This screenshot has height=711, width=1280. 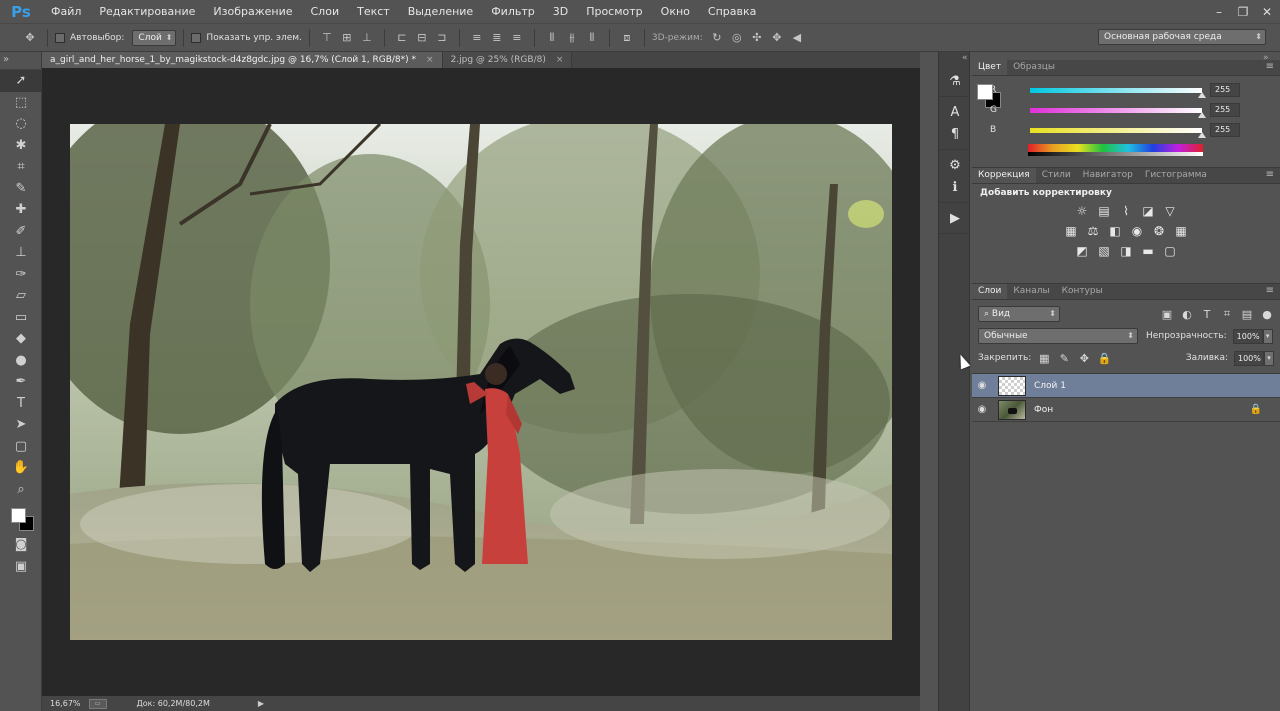 I want to click on distribute-left-icon: ⫴, so click(x=552, y=38).